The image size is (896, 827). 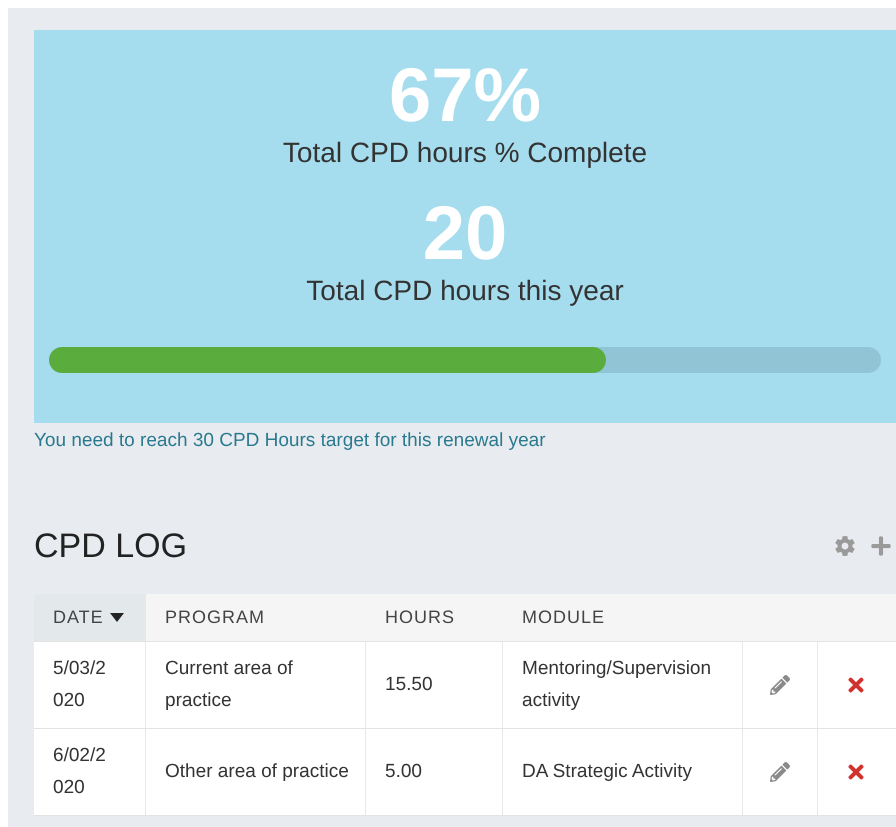 What do you see at coordinates (465, 234) in the screenshot?
I see `hours-value: 20` at bounding box center [465, 234].